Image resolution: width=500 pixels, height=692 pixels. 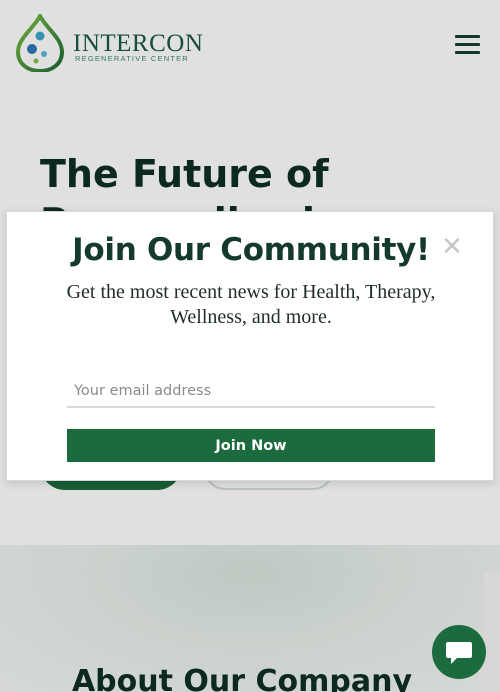 What do you see at coordinates (251, 445) in the screenshot?
I see `join-now-button: Join Now` at bounding box center [251, 445].